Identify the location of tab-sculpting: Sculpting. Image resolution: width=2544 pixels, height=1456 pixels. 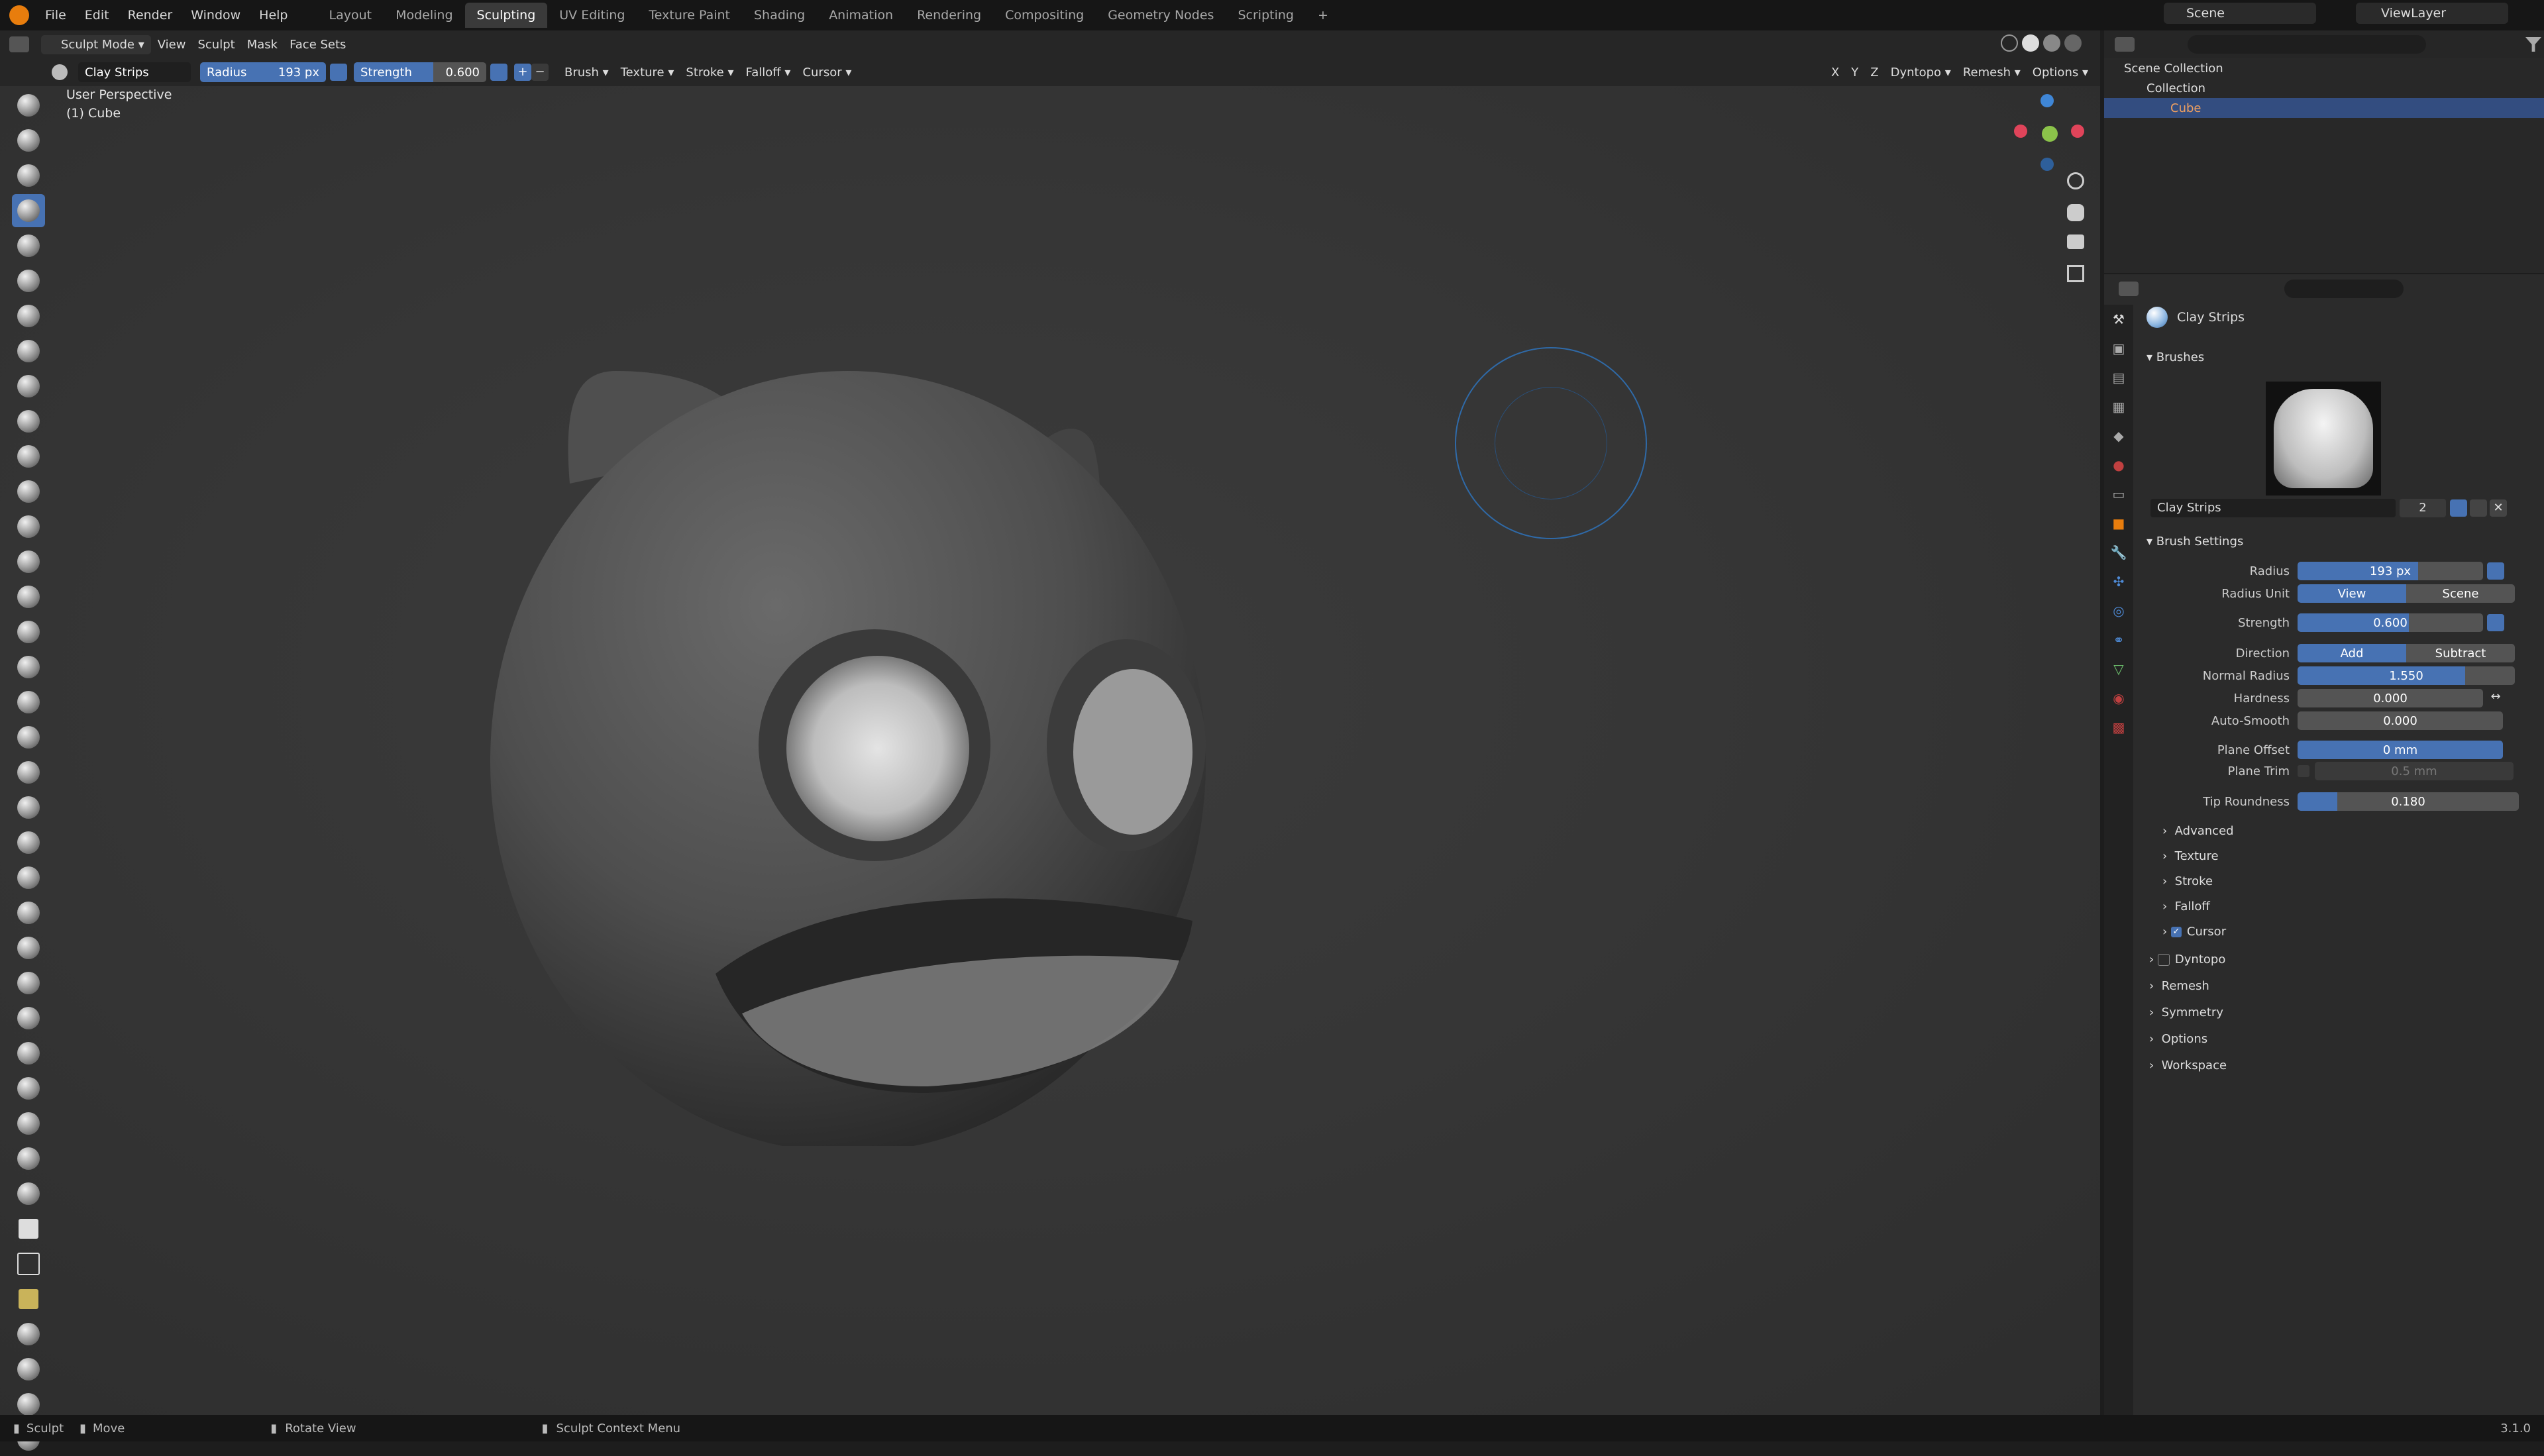
(506, 15).